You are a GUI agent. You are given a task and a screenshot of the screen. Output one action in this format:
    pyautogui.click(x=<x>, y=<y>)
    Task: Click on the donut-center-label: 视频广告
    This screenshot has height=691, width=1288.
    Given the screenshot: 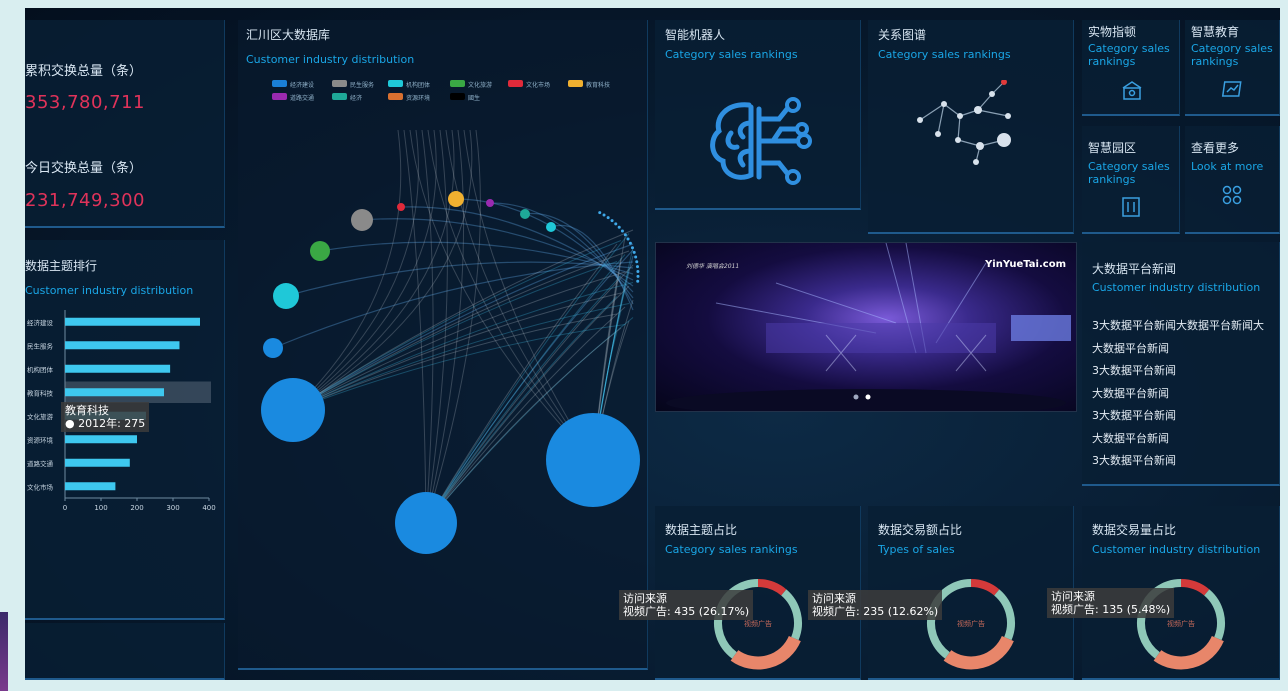 What is the action you would take?
    pyautogui.click(x=758, y=623)
    